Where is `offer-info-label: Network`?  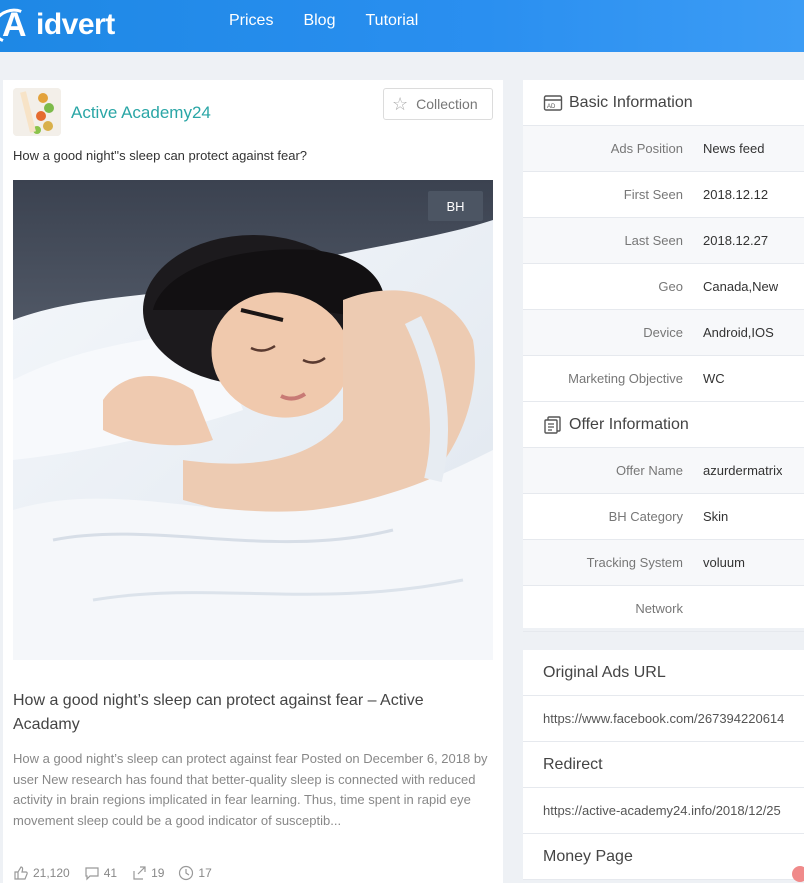 offer-info-label: Network is located at coordinates (659, 608).